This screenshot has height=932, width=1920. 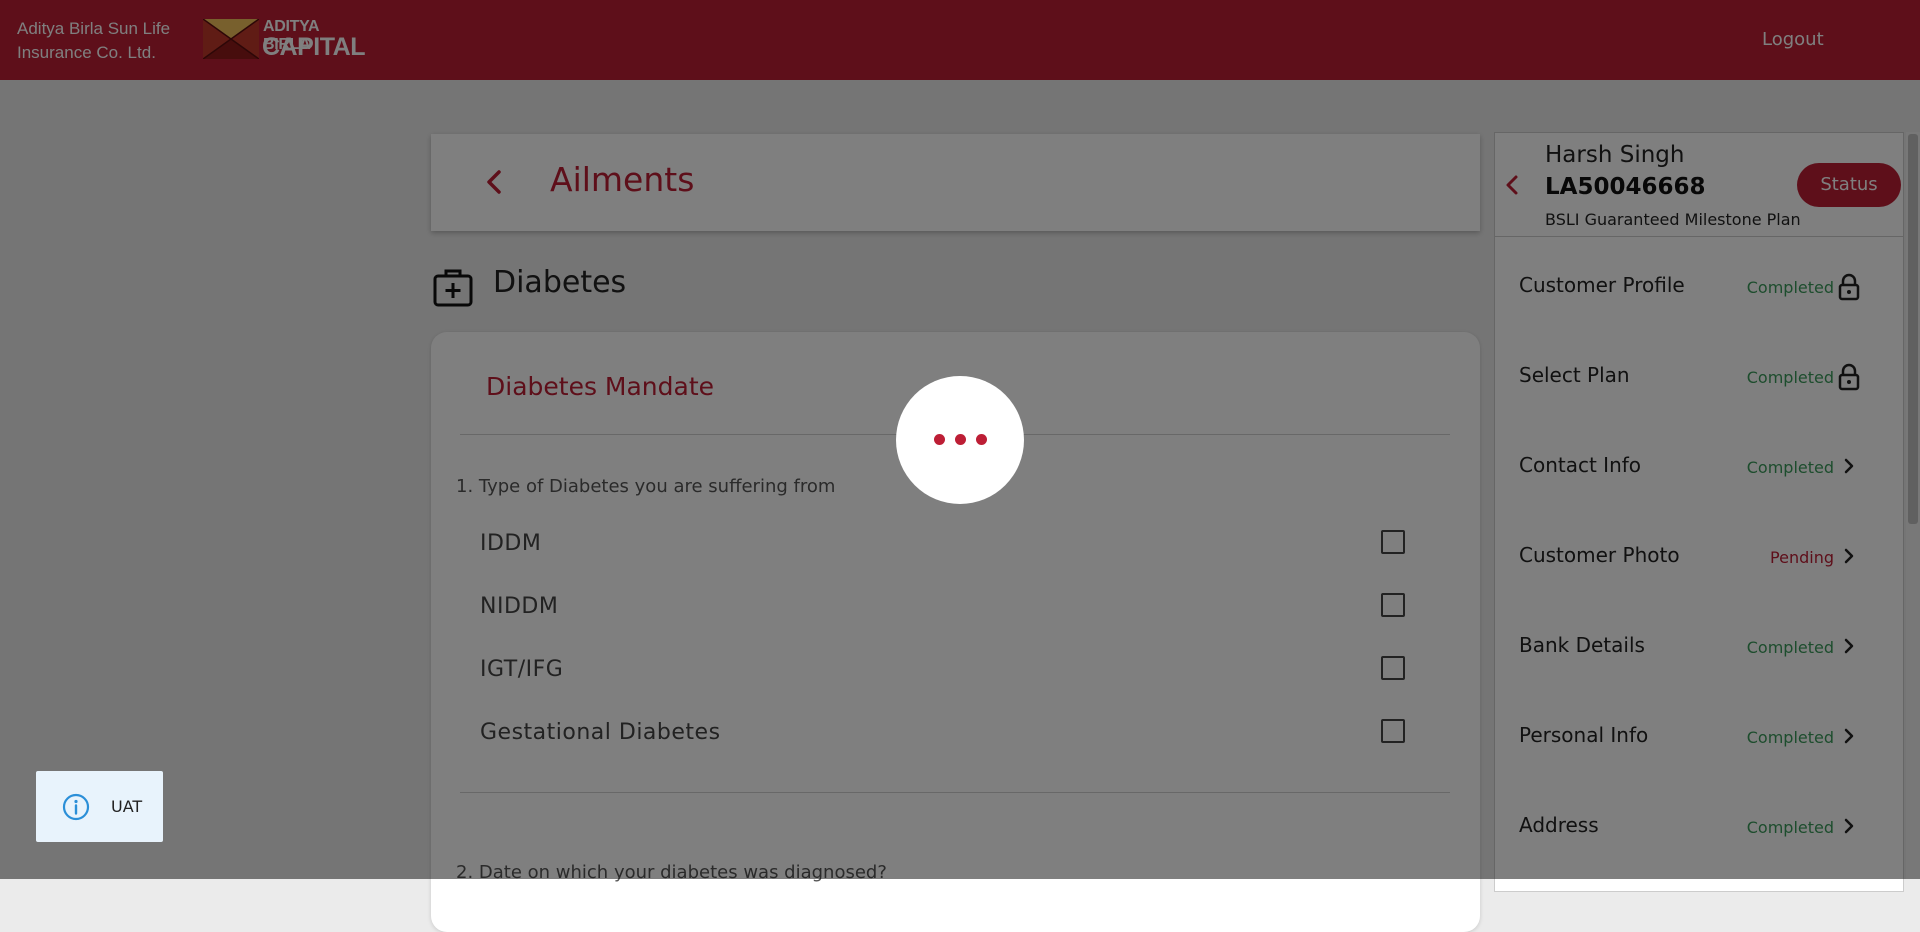 What do you see at coordinates (127, 806) in the screenshot?
I see `environment-label: UAT` at bounding box center [127, 806].